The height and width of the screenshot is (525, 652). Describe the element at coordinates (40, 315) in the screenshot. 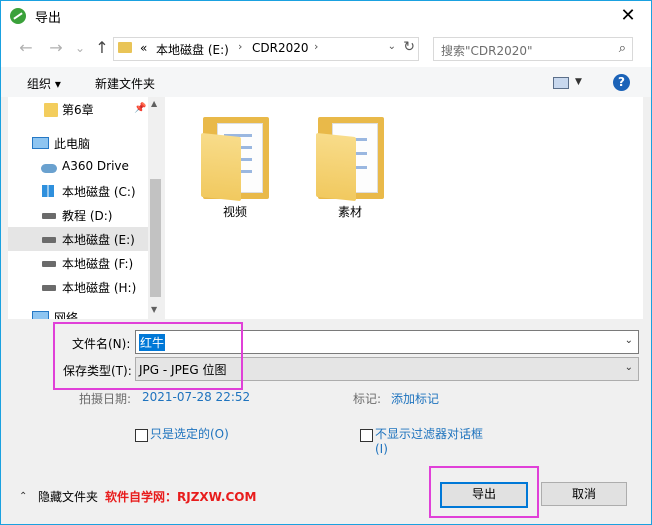

I see `network-icon` at that location.